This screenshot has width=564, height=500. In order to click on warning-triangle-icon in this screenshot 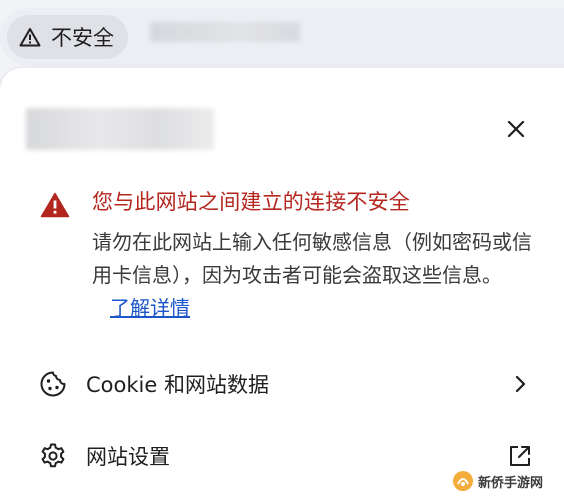, I will do `click(55, 205)`.